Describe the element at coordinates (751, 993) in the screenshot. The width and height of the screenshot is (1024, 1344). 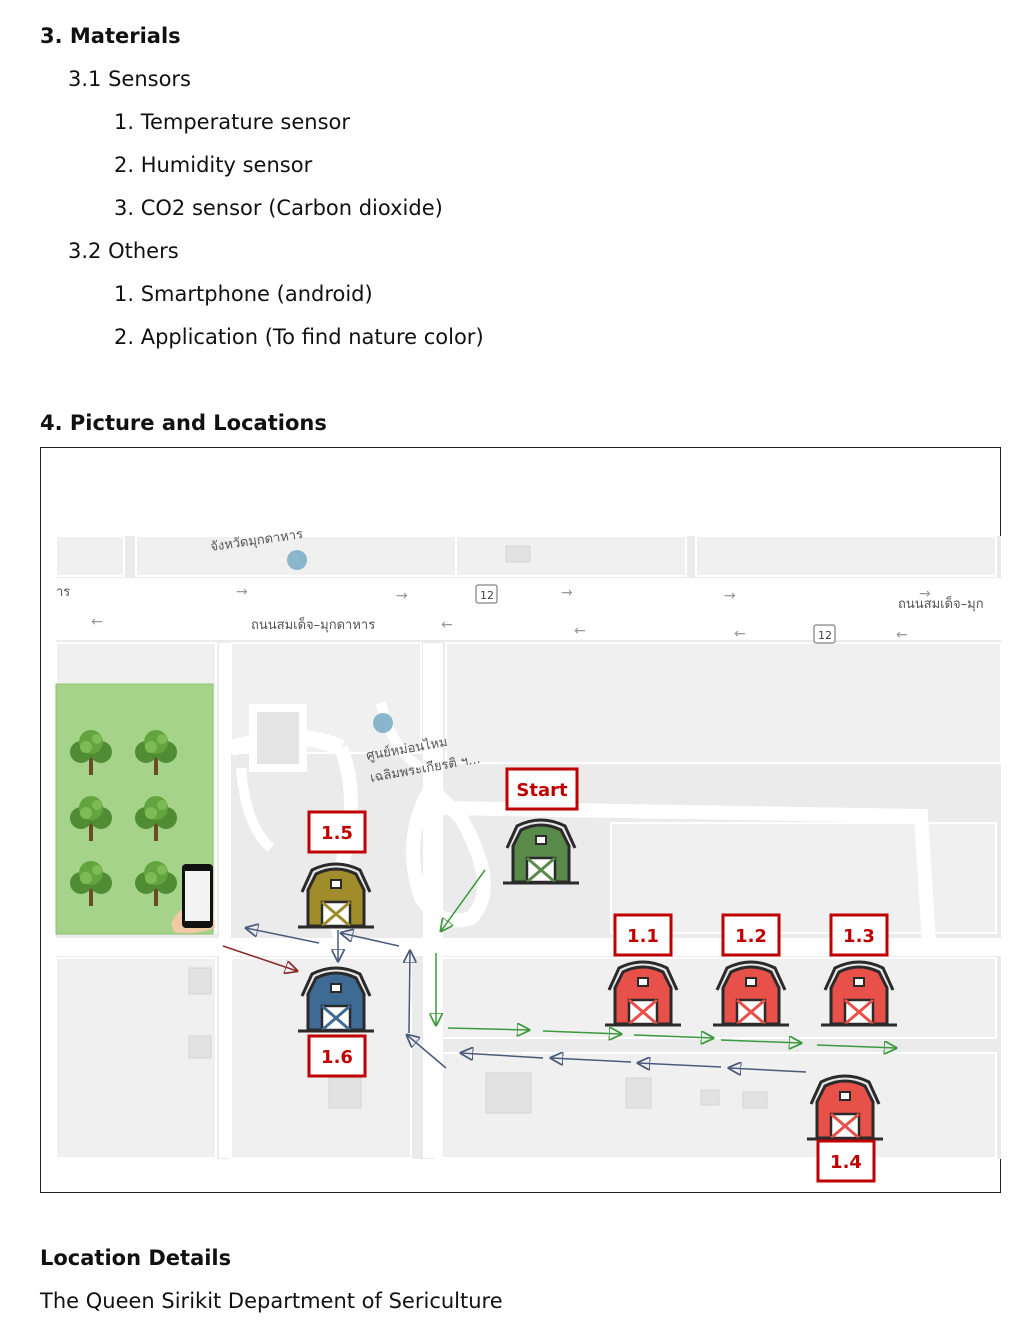
I see `barn-icon-1.2` at that location.